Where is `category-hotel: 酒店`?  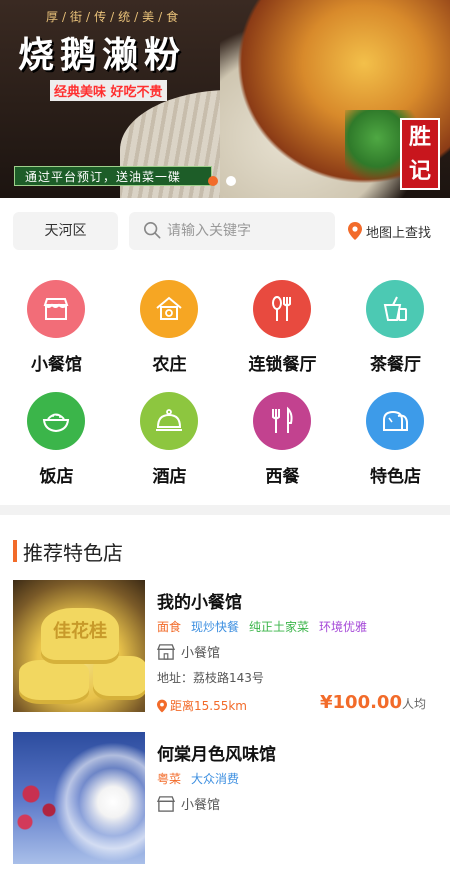 category-hotel: 酒店 is located at coordinates (169, 437).